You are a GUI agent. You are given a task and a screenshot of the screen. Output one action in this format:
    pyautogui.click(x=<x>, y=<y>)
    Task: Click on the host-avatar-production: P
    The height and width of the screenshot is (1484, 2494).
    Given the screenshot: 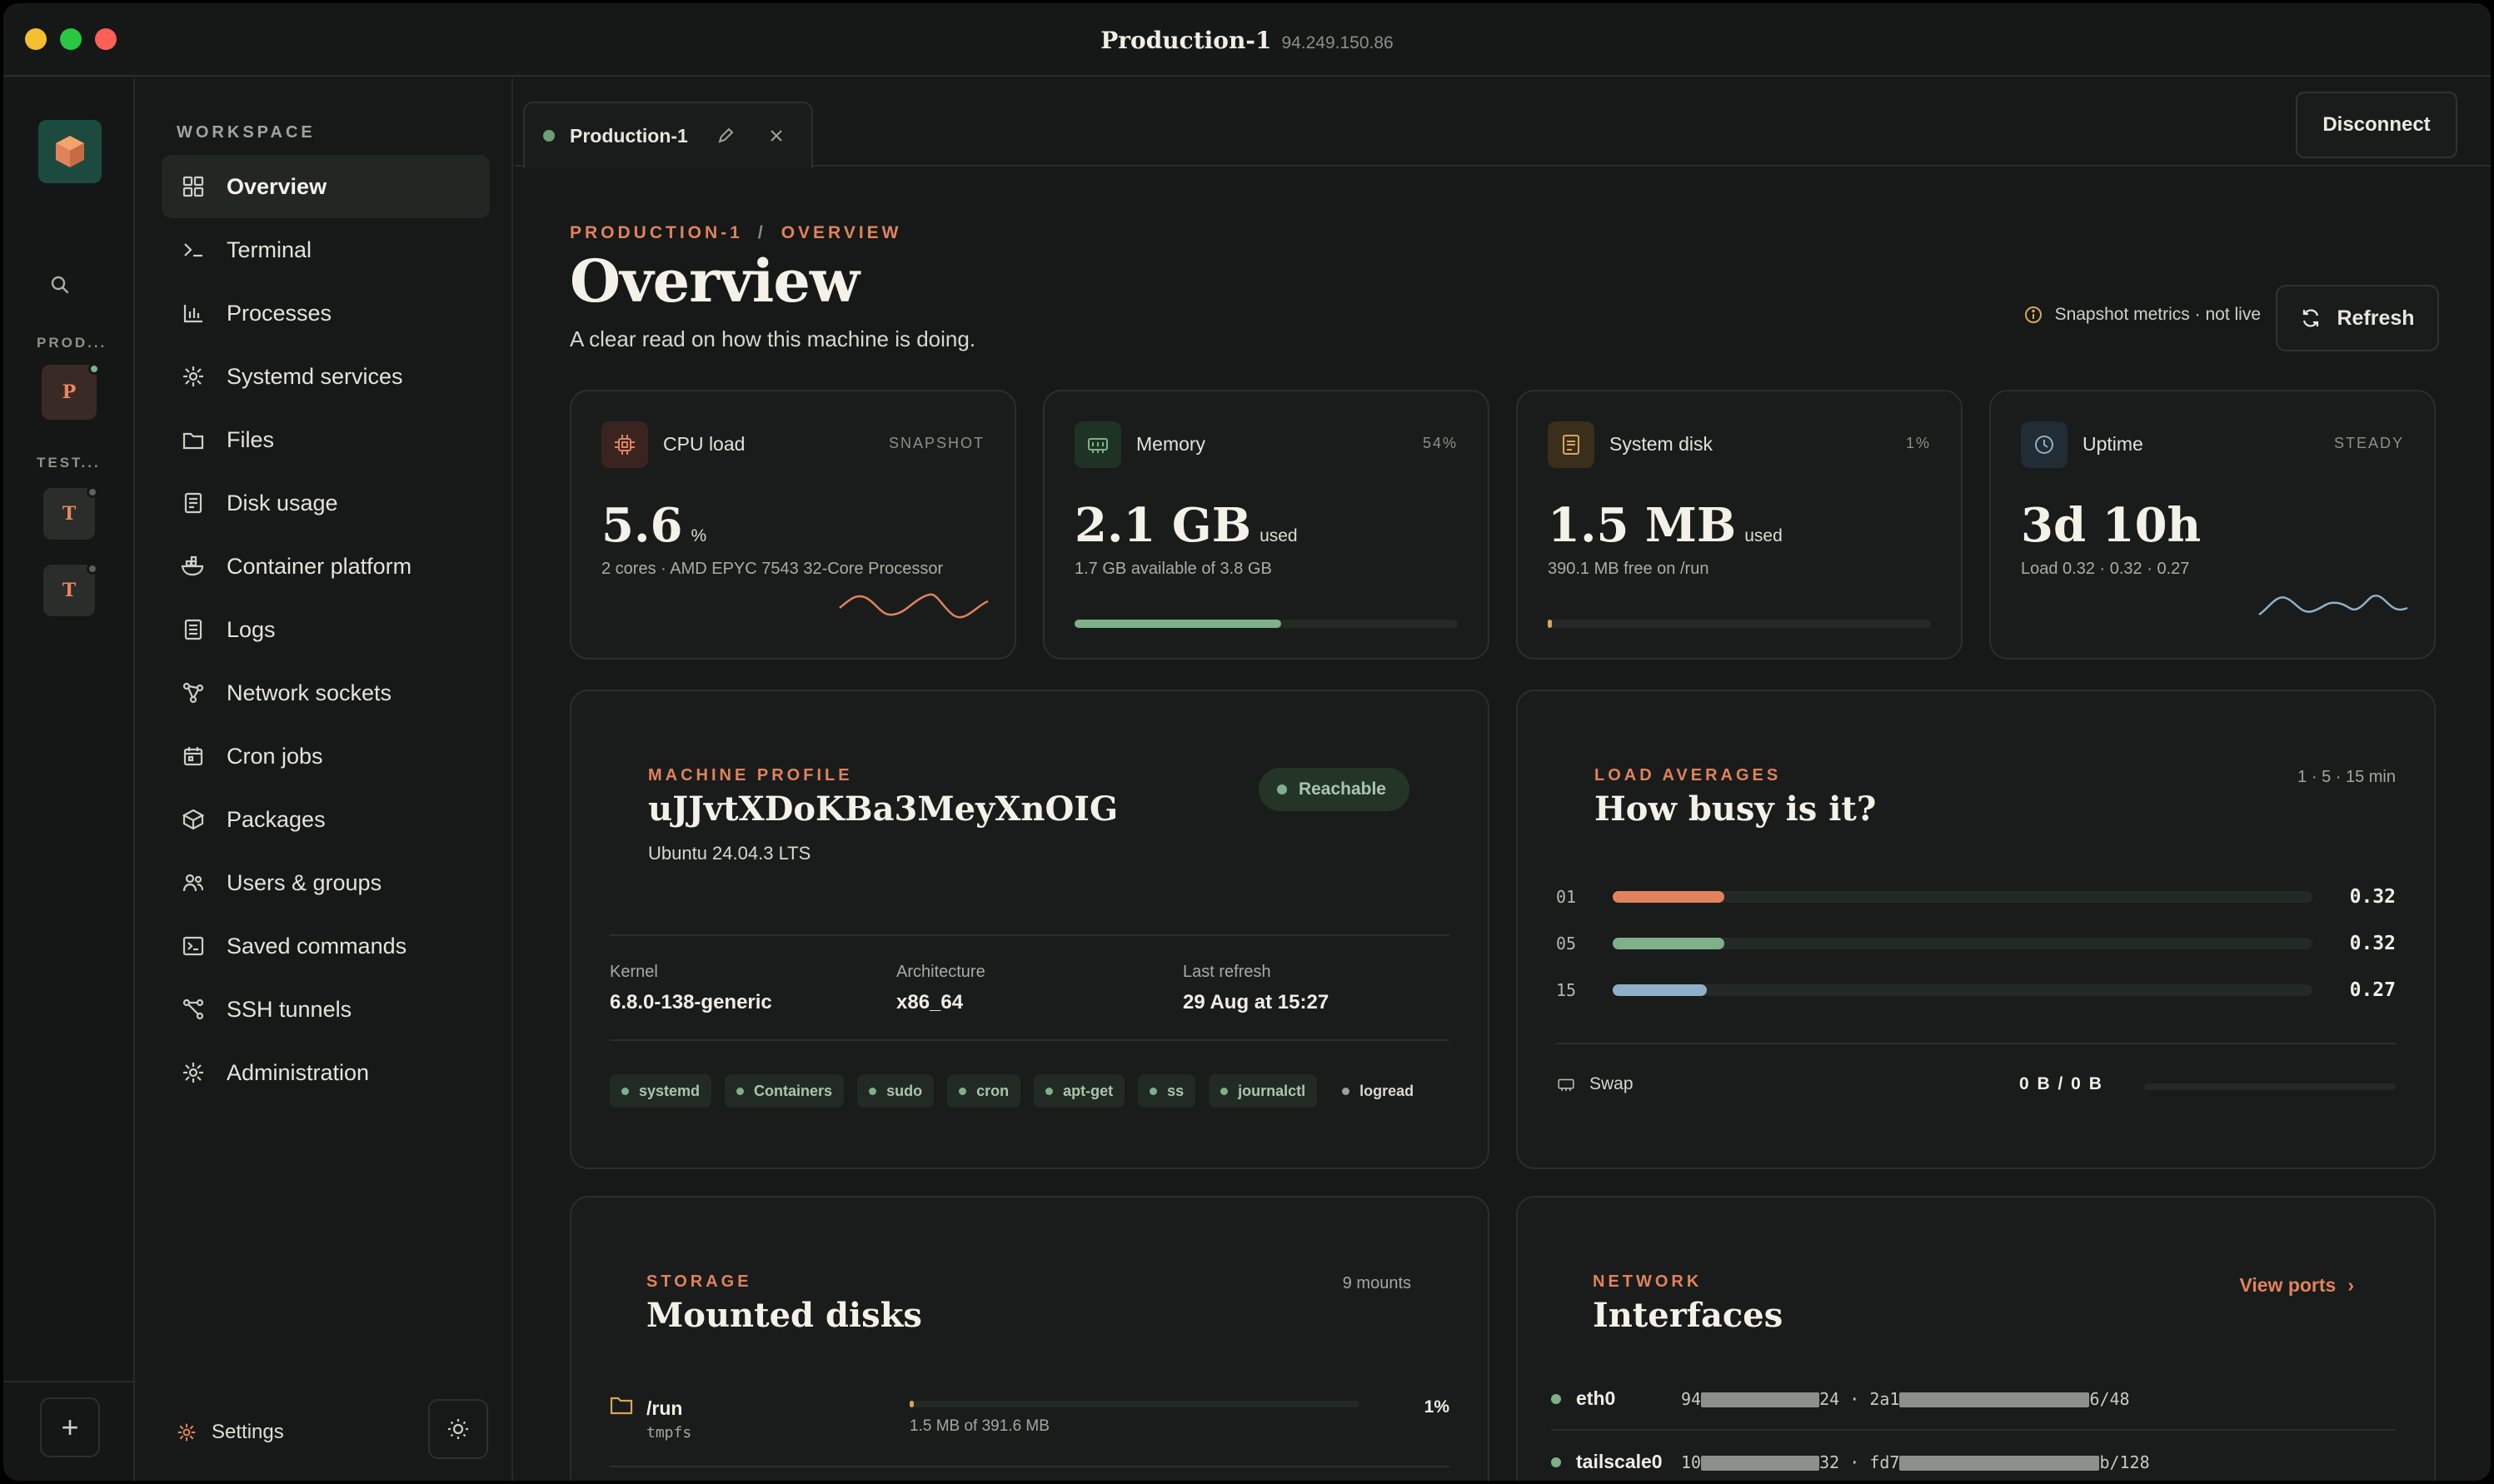 What is the action you would take?
    pyautogui.click(x=71, y=391)
    